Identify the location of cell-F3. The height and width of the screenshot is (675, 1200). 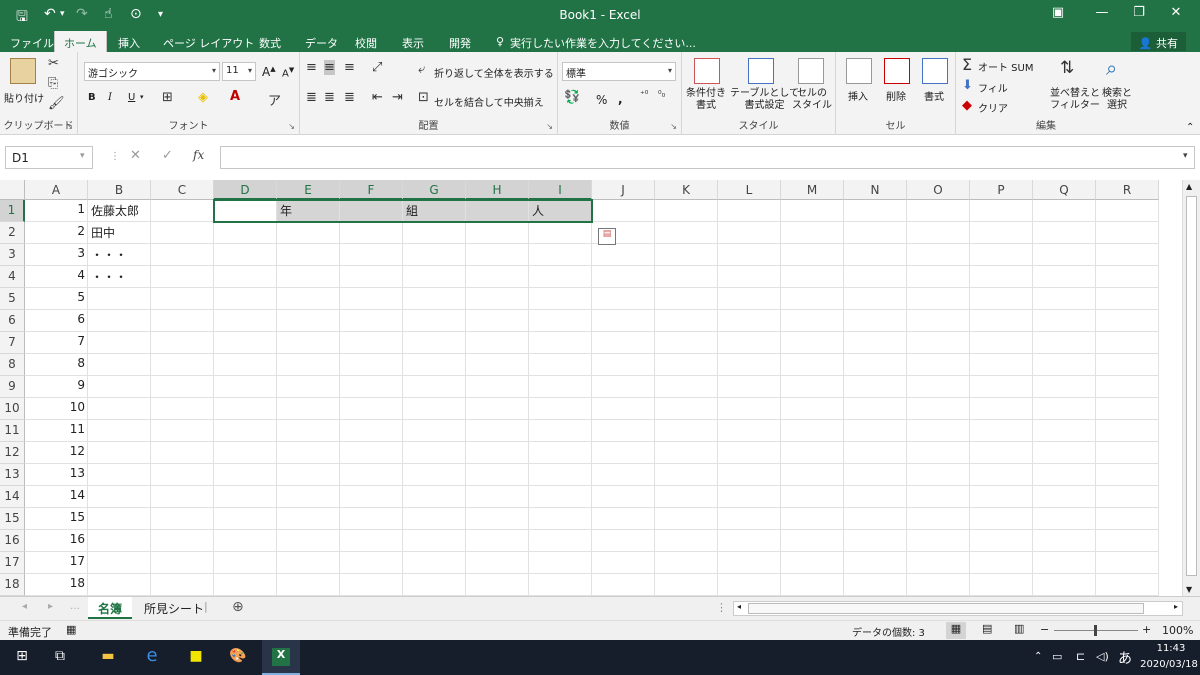
(371, 255).